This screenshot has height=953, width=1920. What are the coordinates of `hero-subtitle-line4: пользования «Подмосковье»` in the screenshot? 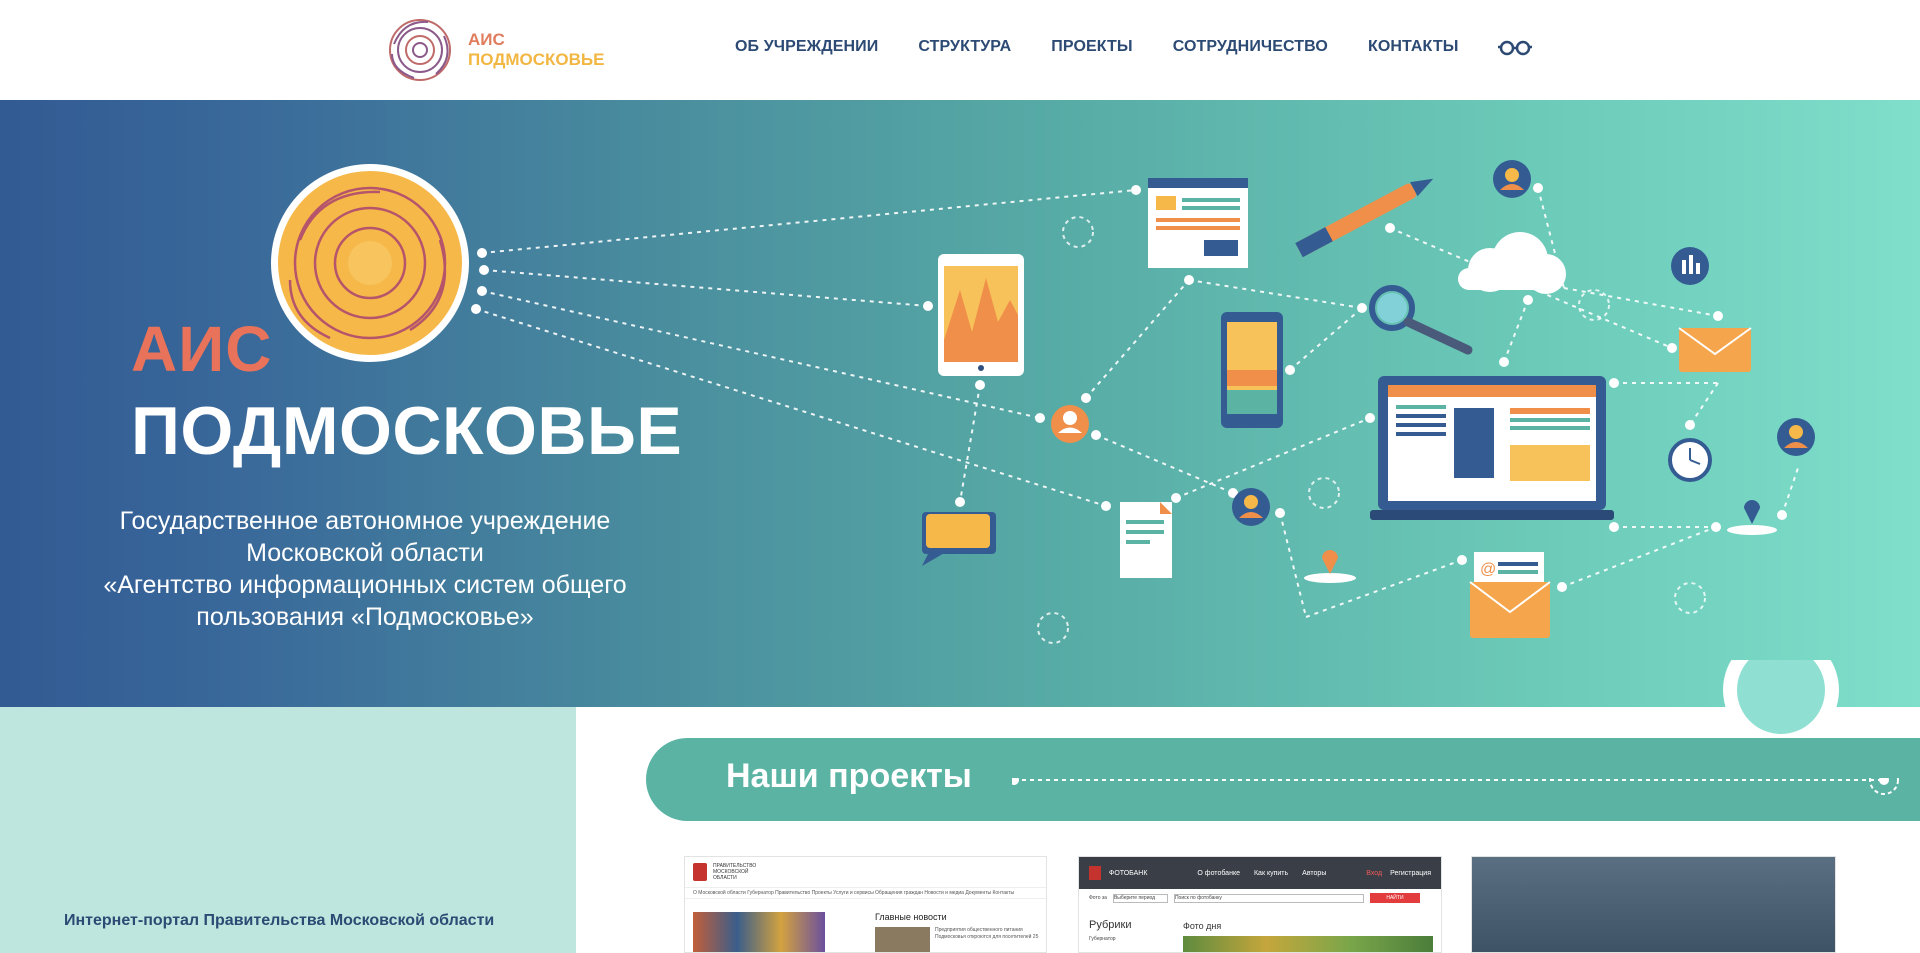 It's located at (365, 617).